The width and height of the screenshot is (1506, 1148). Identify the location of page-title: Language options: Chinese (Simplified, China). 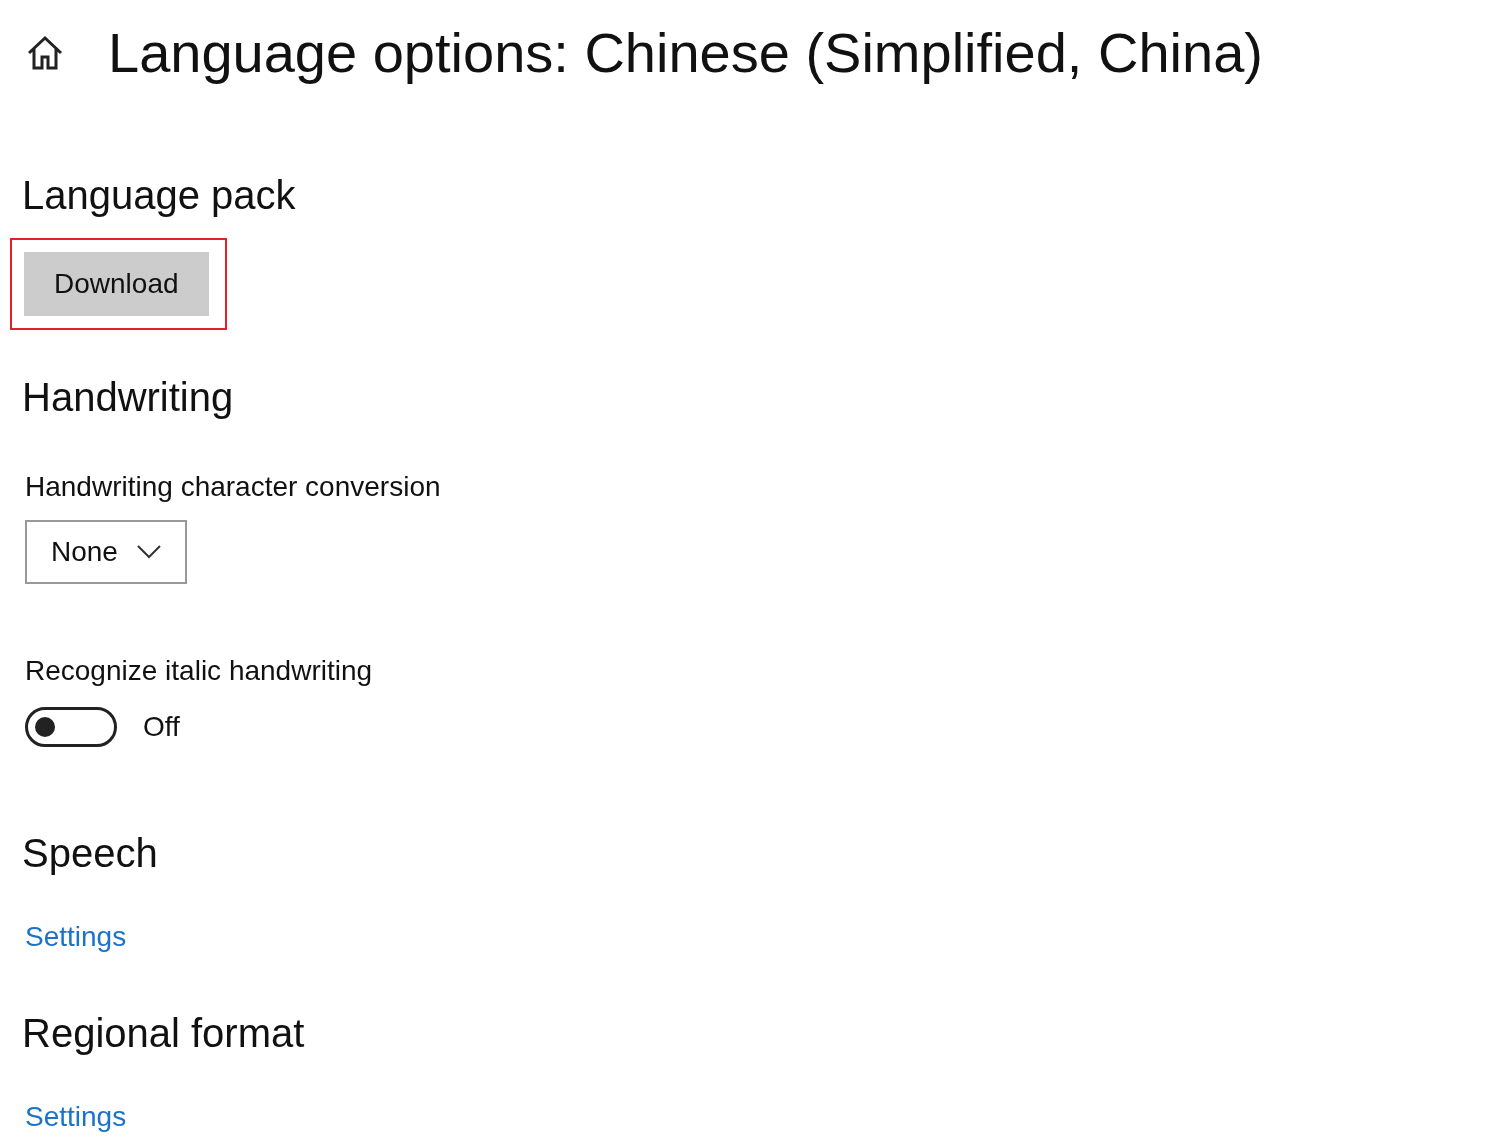
(685, 53).